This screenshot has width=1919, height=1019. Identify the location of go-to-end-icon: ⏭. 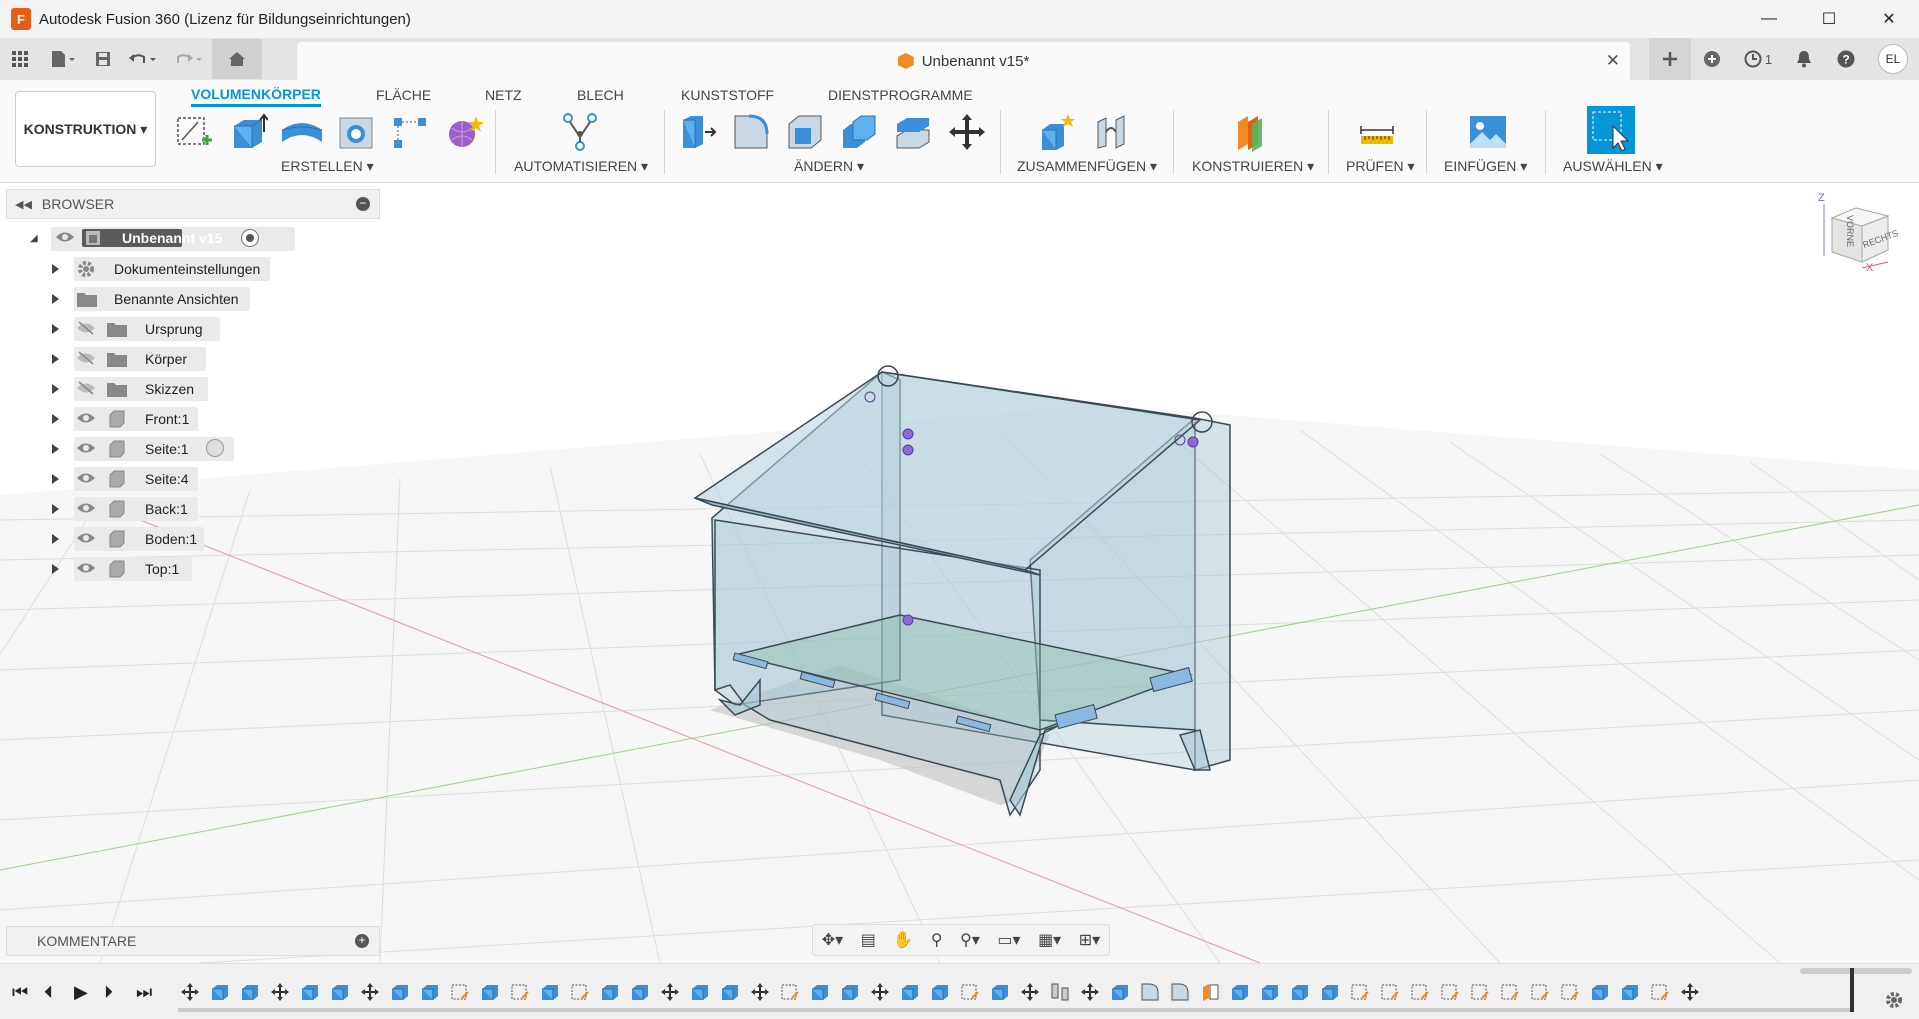
(144, 992).